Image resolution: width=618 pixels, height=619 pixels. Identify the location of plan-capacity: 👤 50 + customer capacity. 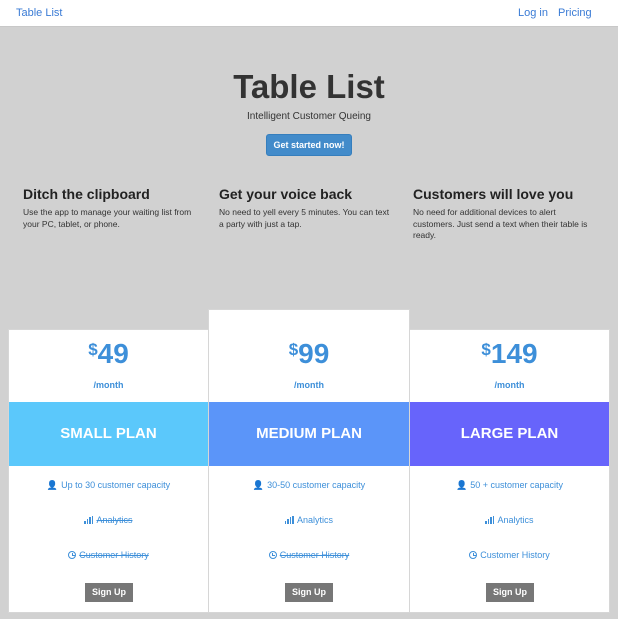
(509, 485).